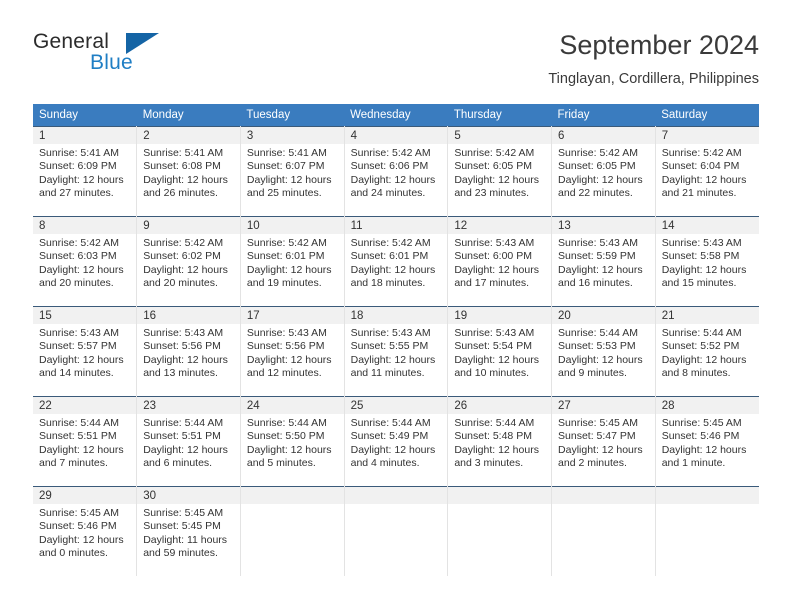 The height and width of the screenshot is (612, 792). Describe the element at coordinates (85, 315) in the screenshot. I see `day-number: 15` at that location.